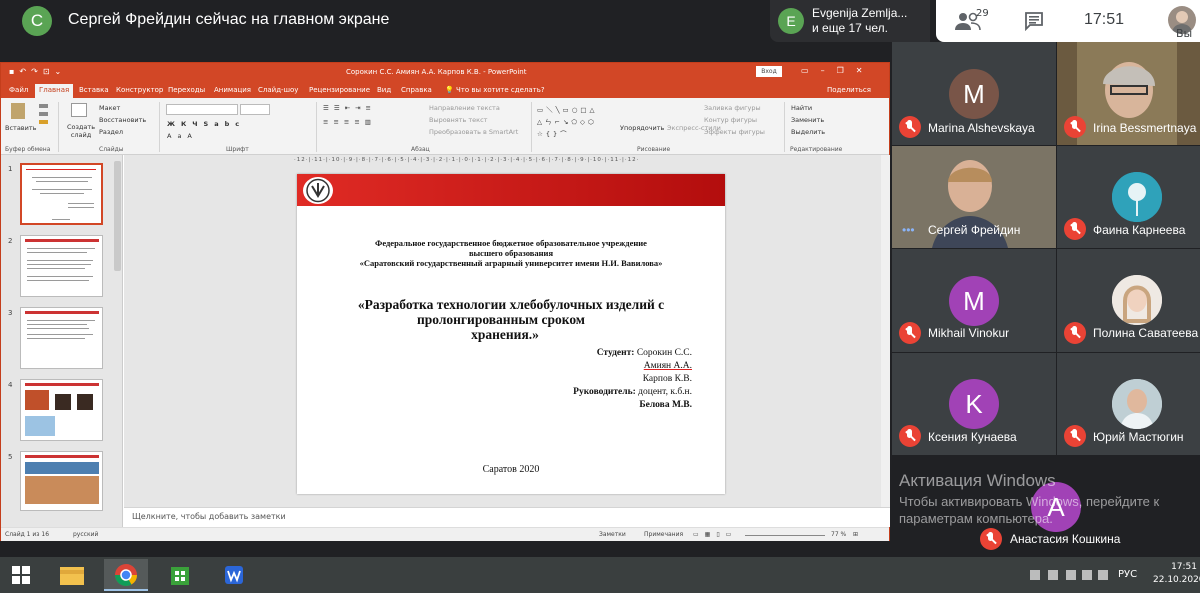 This screenshot has height=593, width=1200. I want to click on undo-icon: ↶, so click(25, 71).